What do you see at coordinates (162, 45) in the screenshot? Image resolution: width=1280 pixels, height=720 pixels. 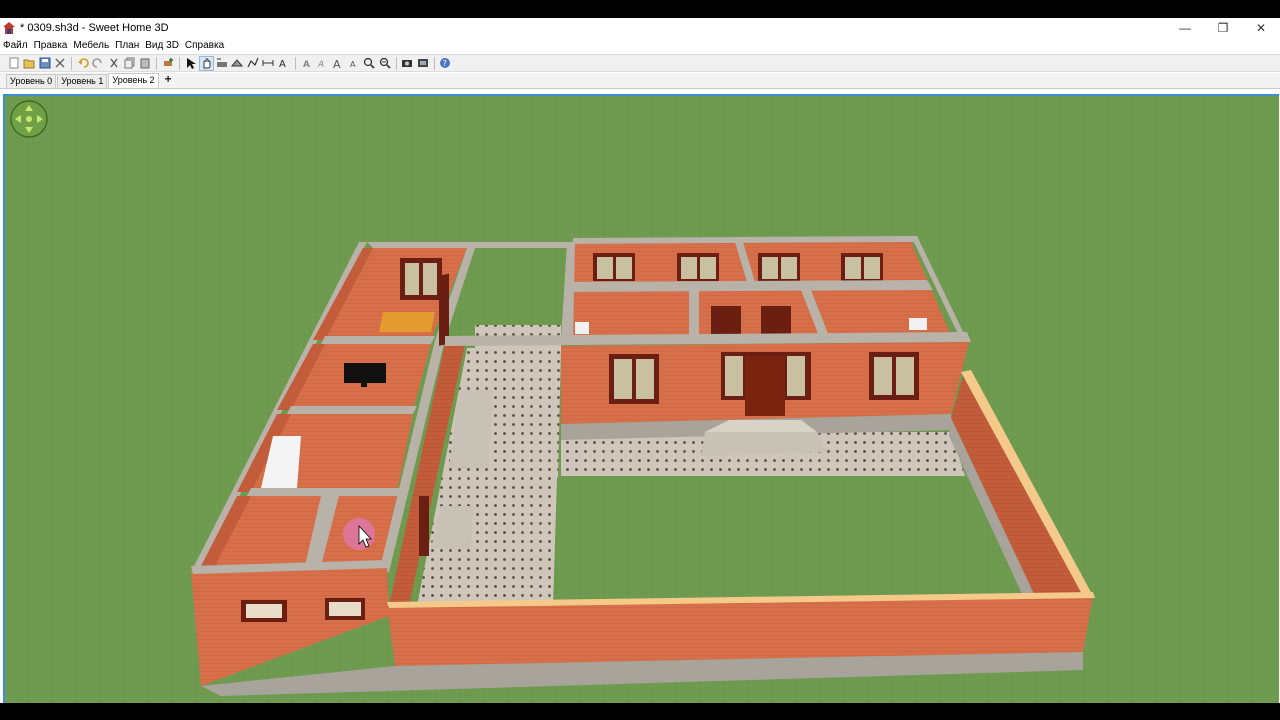 I see `menu-3d-view: Вид 3D` at bounding box center [162, 45].